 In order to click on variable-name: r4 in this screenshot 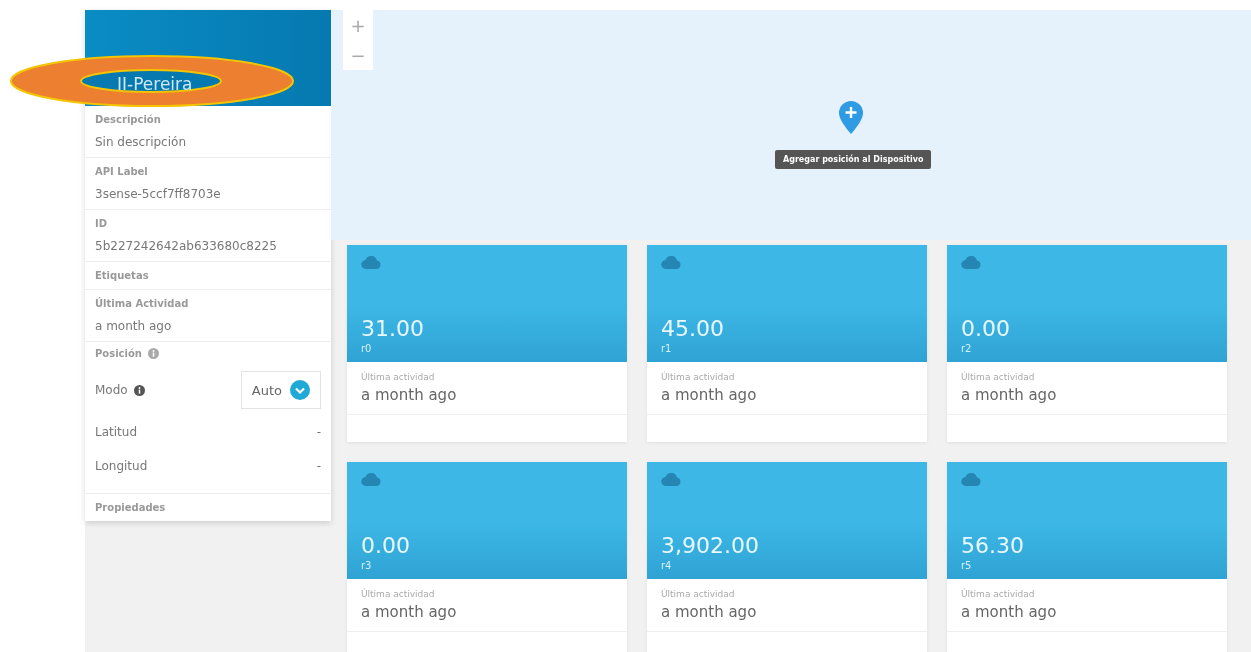, I will do `click(667, 565)`.